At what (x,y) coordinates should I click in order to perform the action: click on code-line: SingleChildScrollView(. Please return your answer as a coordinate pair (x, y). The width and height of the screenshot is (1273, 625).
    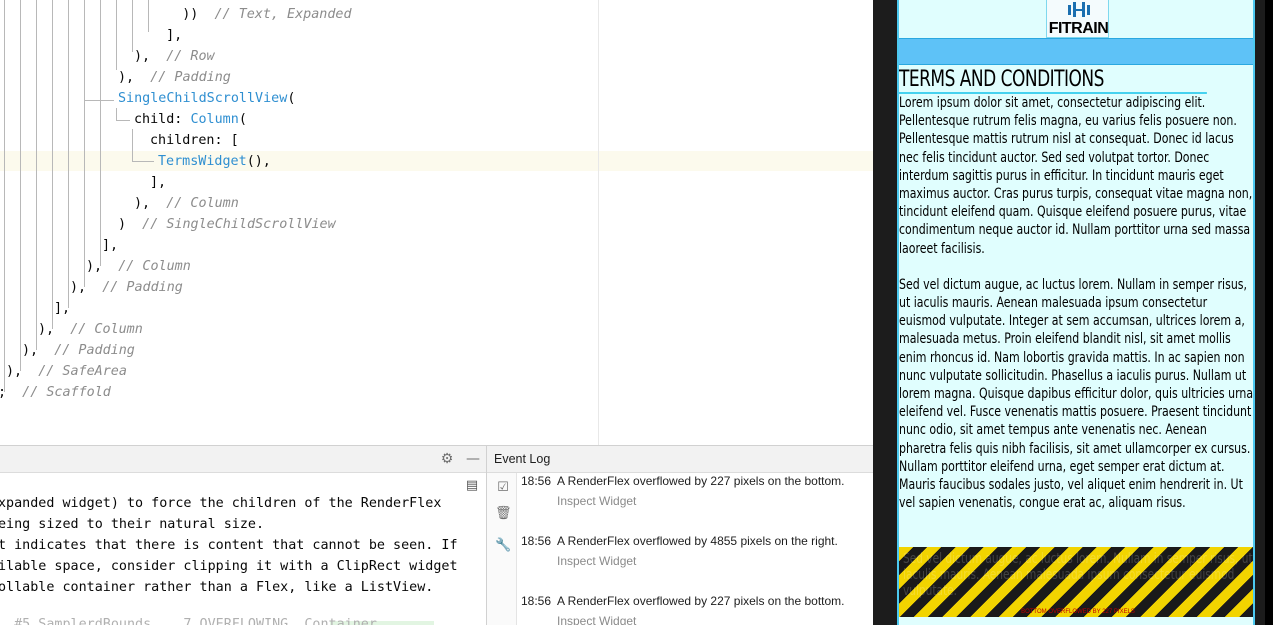
    Looking at the image, I should click on (206, 98).